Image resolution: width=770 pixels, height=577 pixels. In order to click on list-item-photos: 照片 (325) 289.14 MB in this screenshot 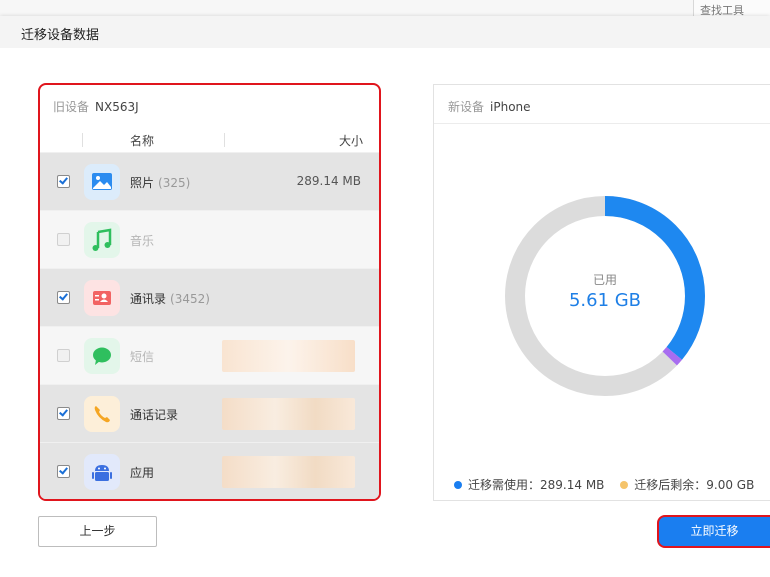, I will do `click(209, 181)`.